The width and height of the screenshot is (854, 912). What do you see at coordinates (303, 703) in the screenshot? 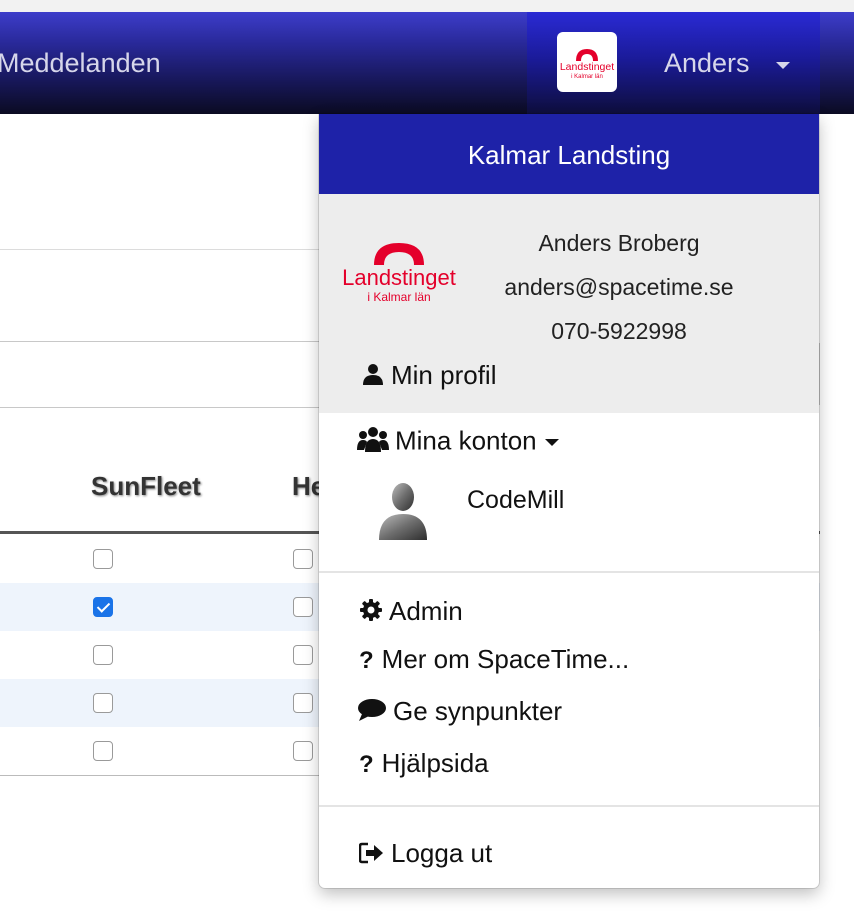
I see `checkbox-he-row4` at bounding box center [303, 703].